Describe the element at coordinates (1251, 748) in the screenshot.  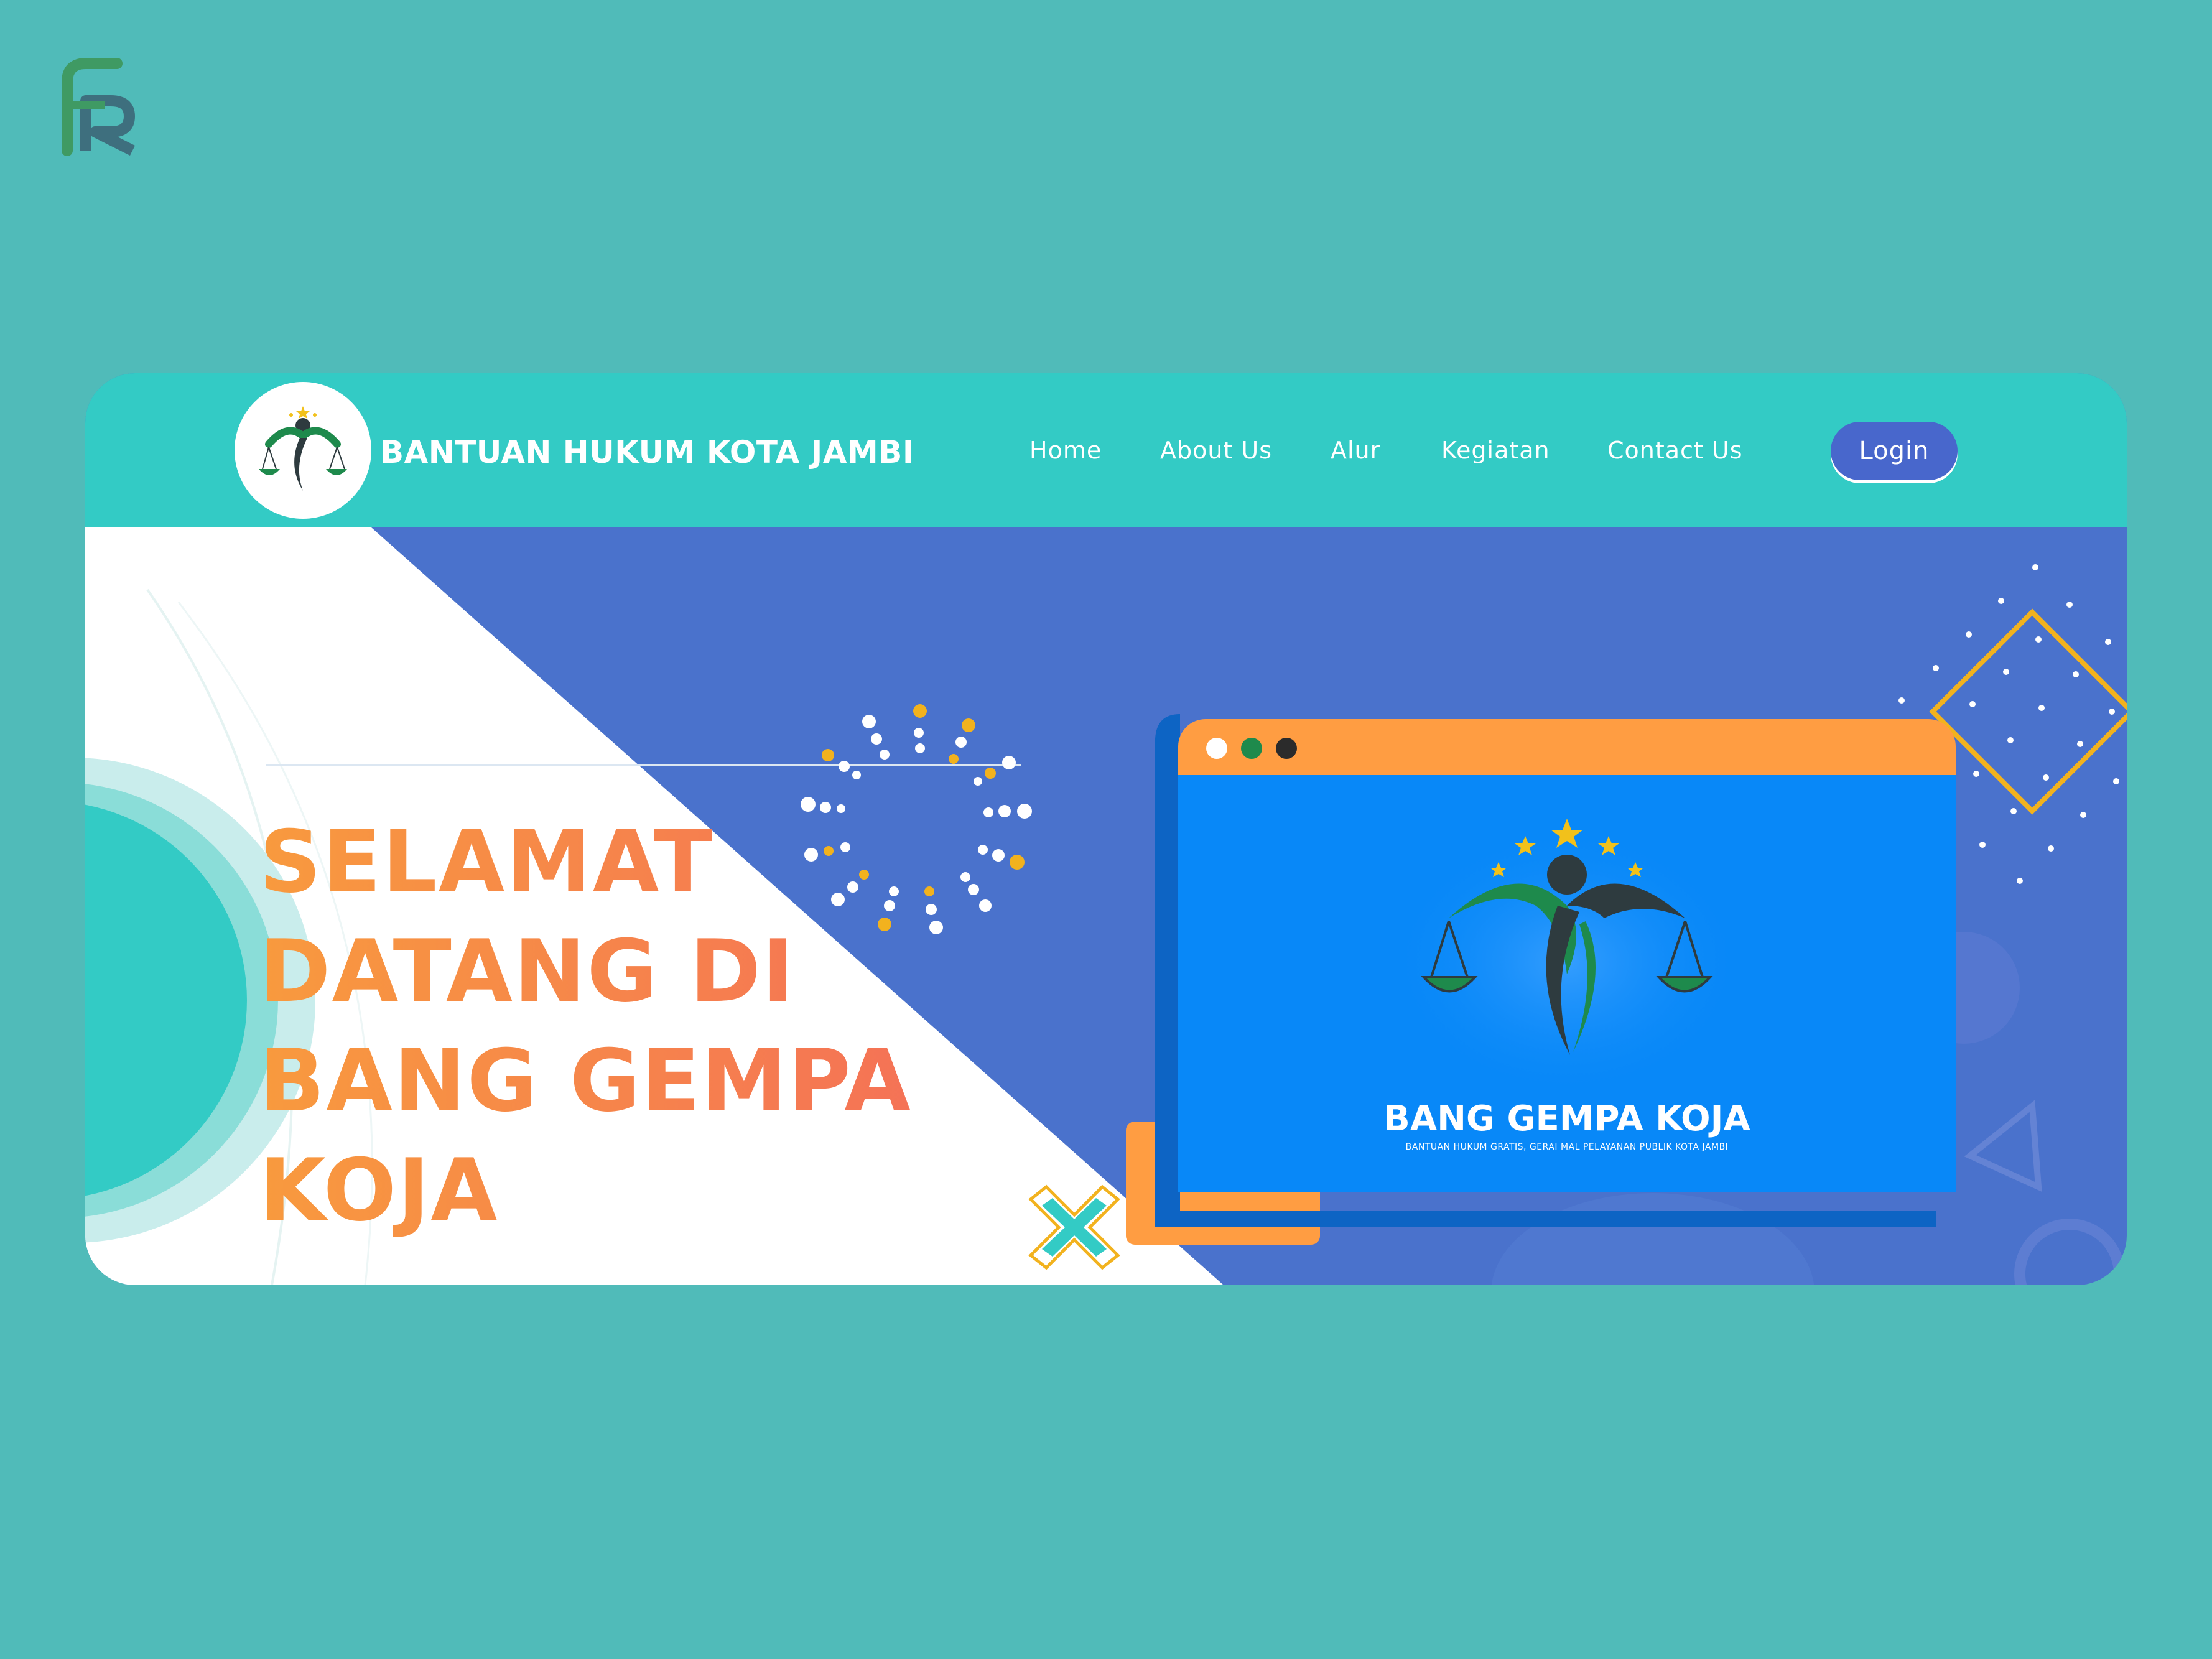
I see `window-dot-green` at that location.